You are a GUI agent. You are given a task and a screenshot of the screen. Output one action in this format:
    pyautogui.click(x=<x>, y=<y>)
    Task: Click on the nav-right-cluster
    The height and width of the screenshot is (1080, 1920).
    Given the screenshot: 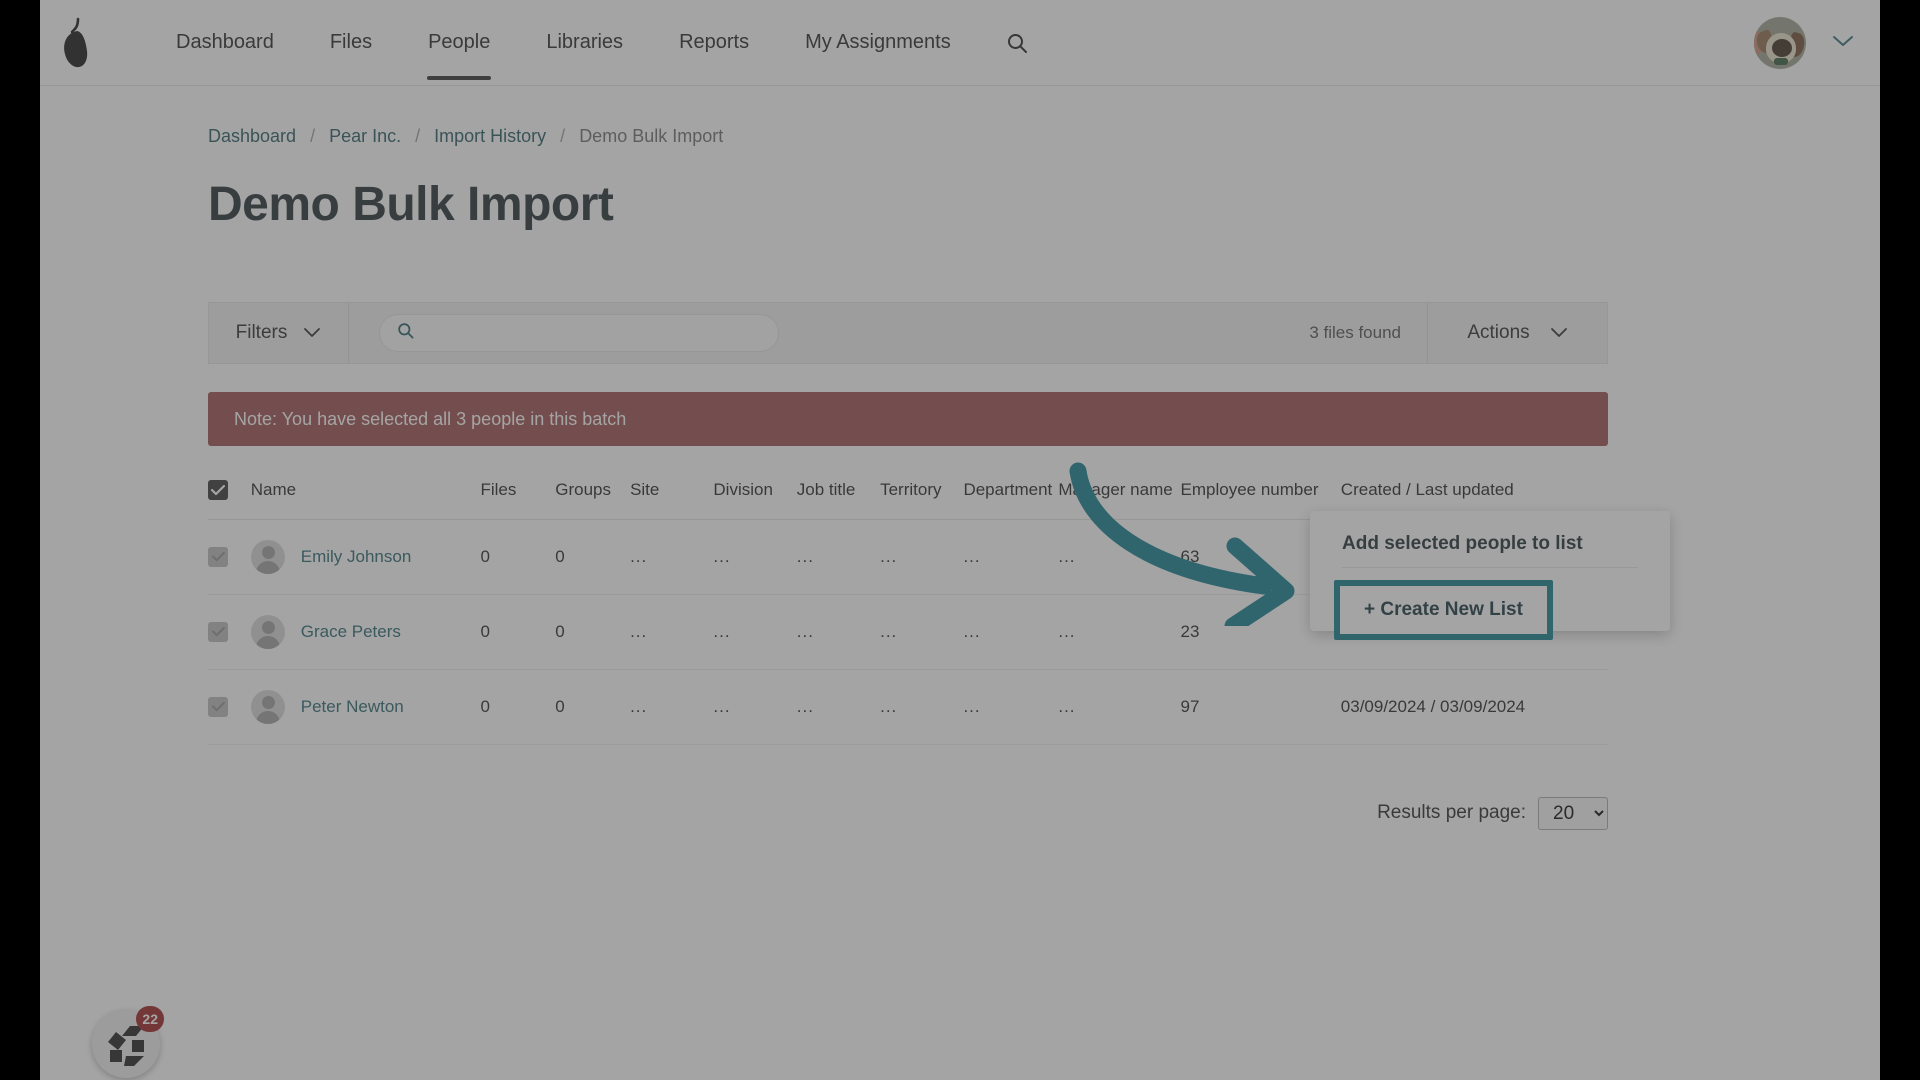 What is the action you would take?
    pyautogui.click(x=1804, y=43)
    